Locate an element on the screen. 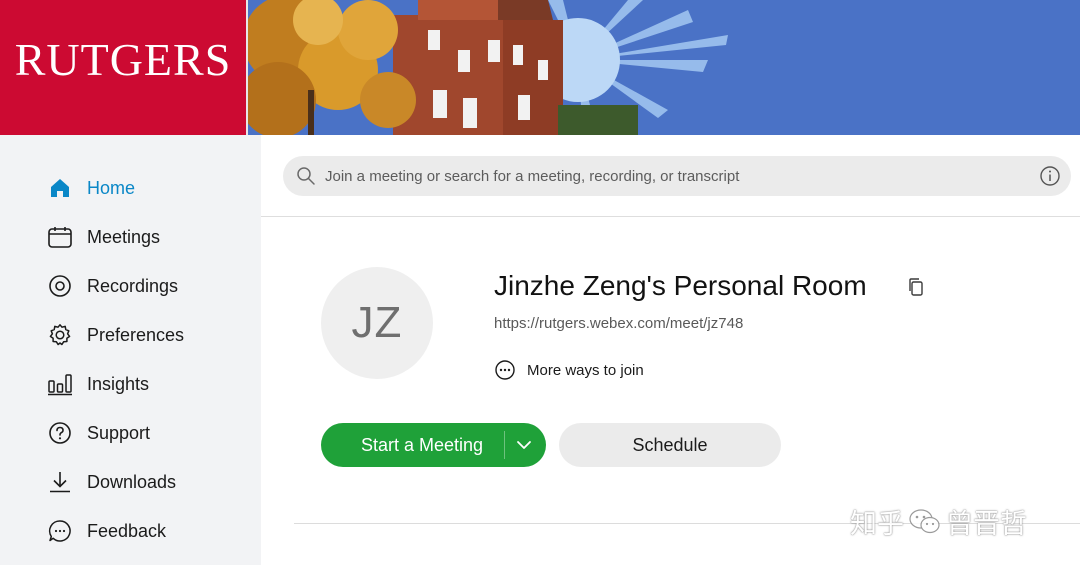 The height and width of the screenshot is (565, 1080). sidebar-item-preferences: Preferences is located at coordinates (115, 335).